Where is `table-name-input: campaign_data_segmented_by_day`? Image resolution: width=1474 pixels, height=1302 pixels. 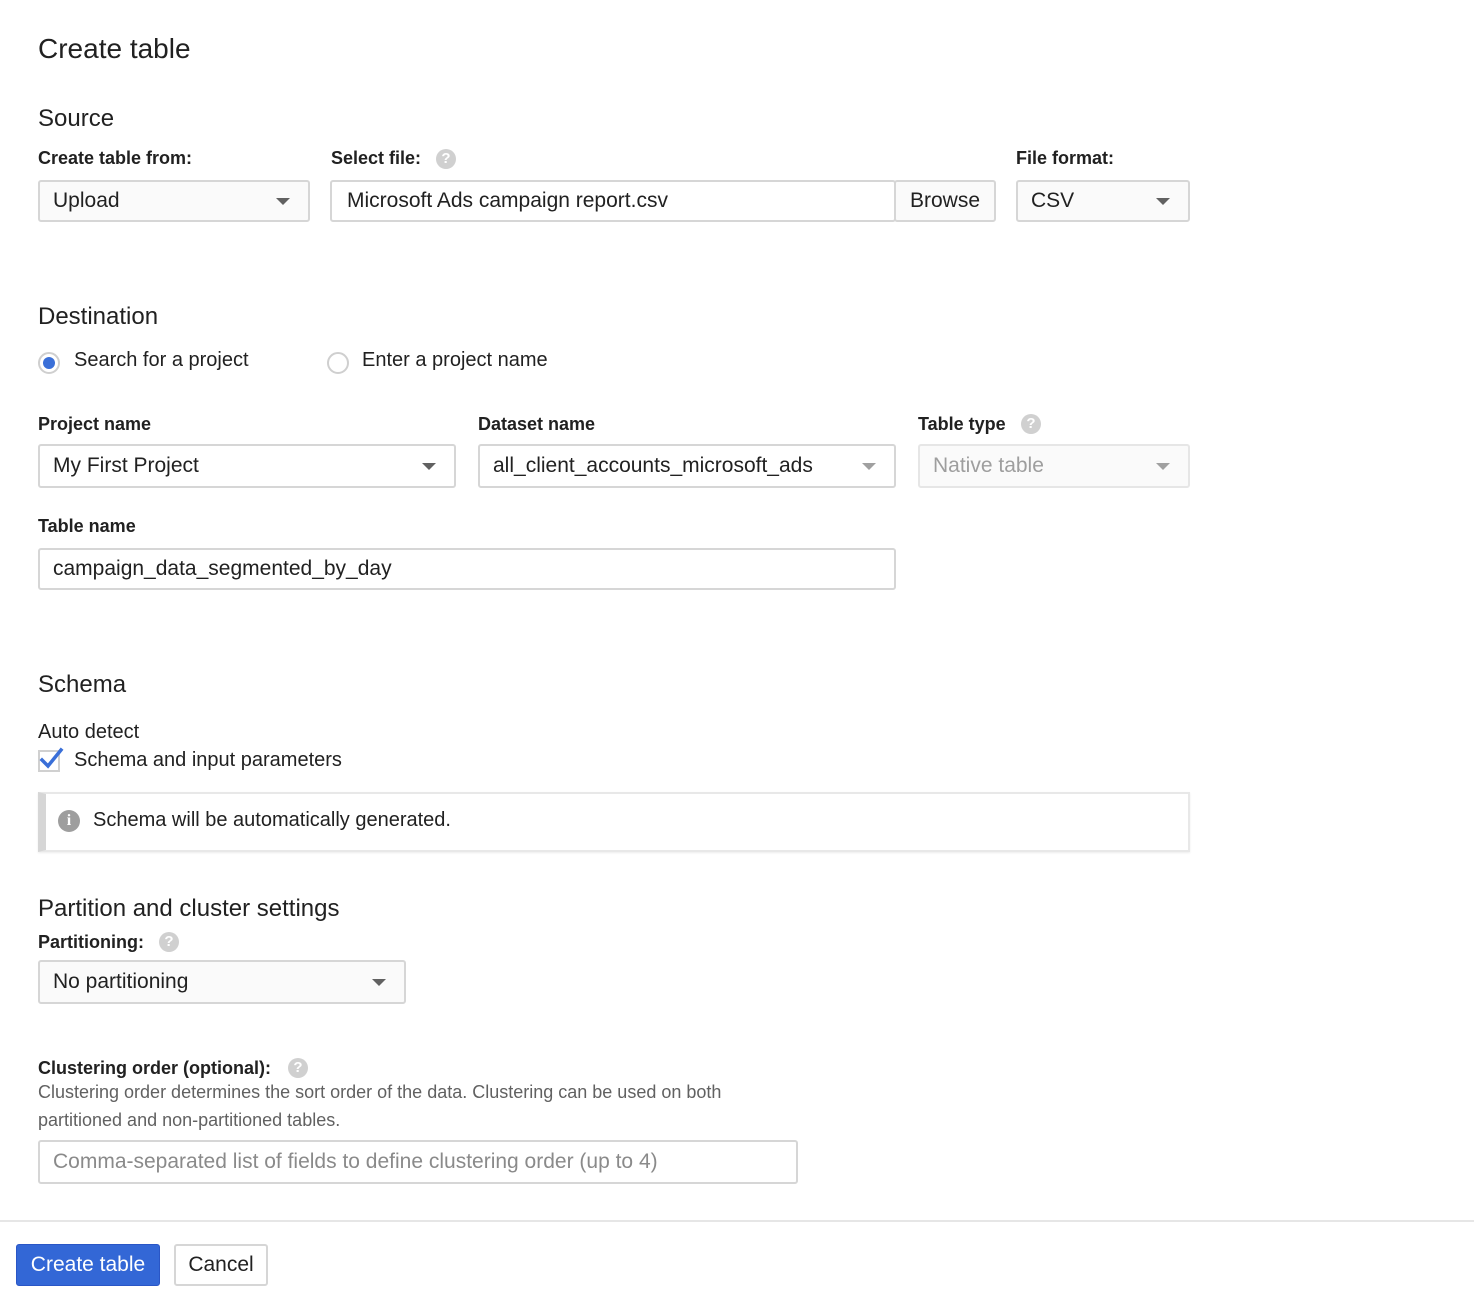
table-name-input: campaign_data_segmented_by_day is located at coordinates (467, 569).